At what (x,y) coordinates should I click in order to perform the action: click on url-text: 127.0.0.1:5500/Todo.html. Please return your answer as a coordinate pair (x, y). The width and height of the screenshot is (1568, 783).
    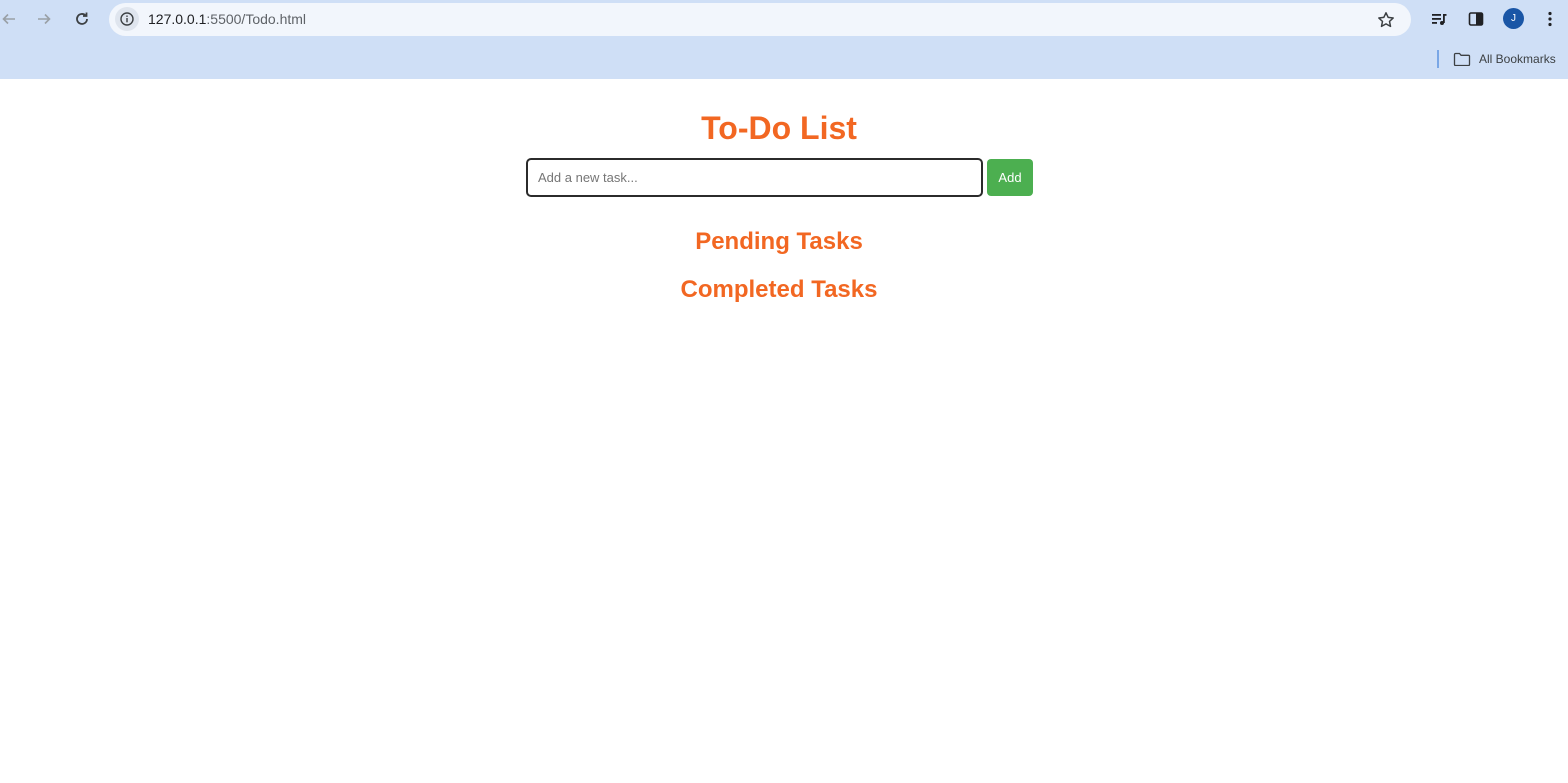
    Looking at the image, I should click on (227, 19).